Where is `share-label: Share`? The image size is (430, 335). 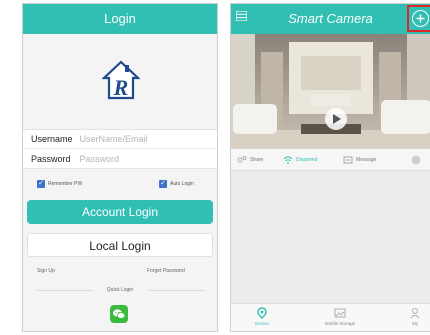 share-label: Share is located at coordinates (257, 160).